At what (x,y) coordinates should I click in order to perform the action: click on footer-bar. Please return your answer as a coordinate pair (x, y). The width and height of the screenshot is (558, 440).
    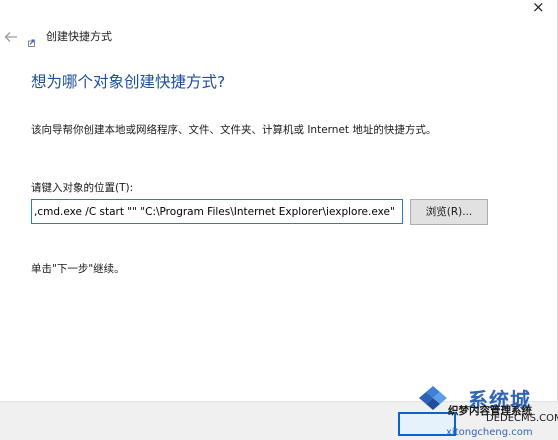
    Looking at the image, I should click on (279, 420).